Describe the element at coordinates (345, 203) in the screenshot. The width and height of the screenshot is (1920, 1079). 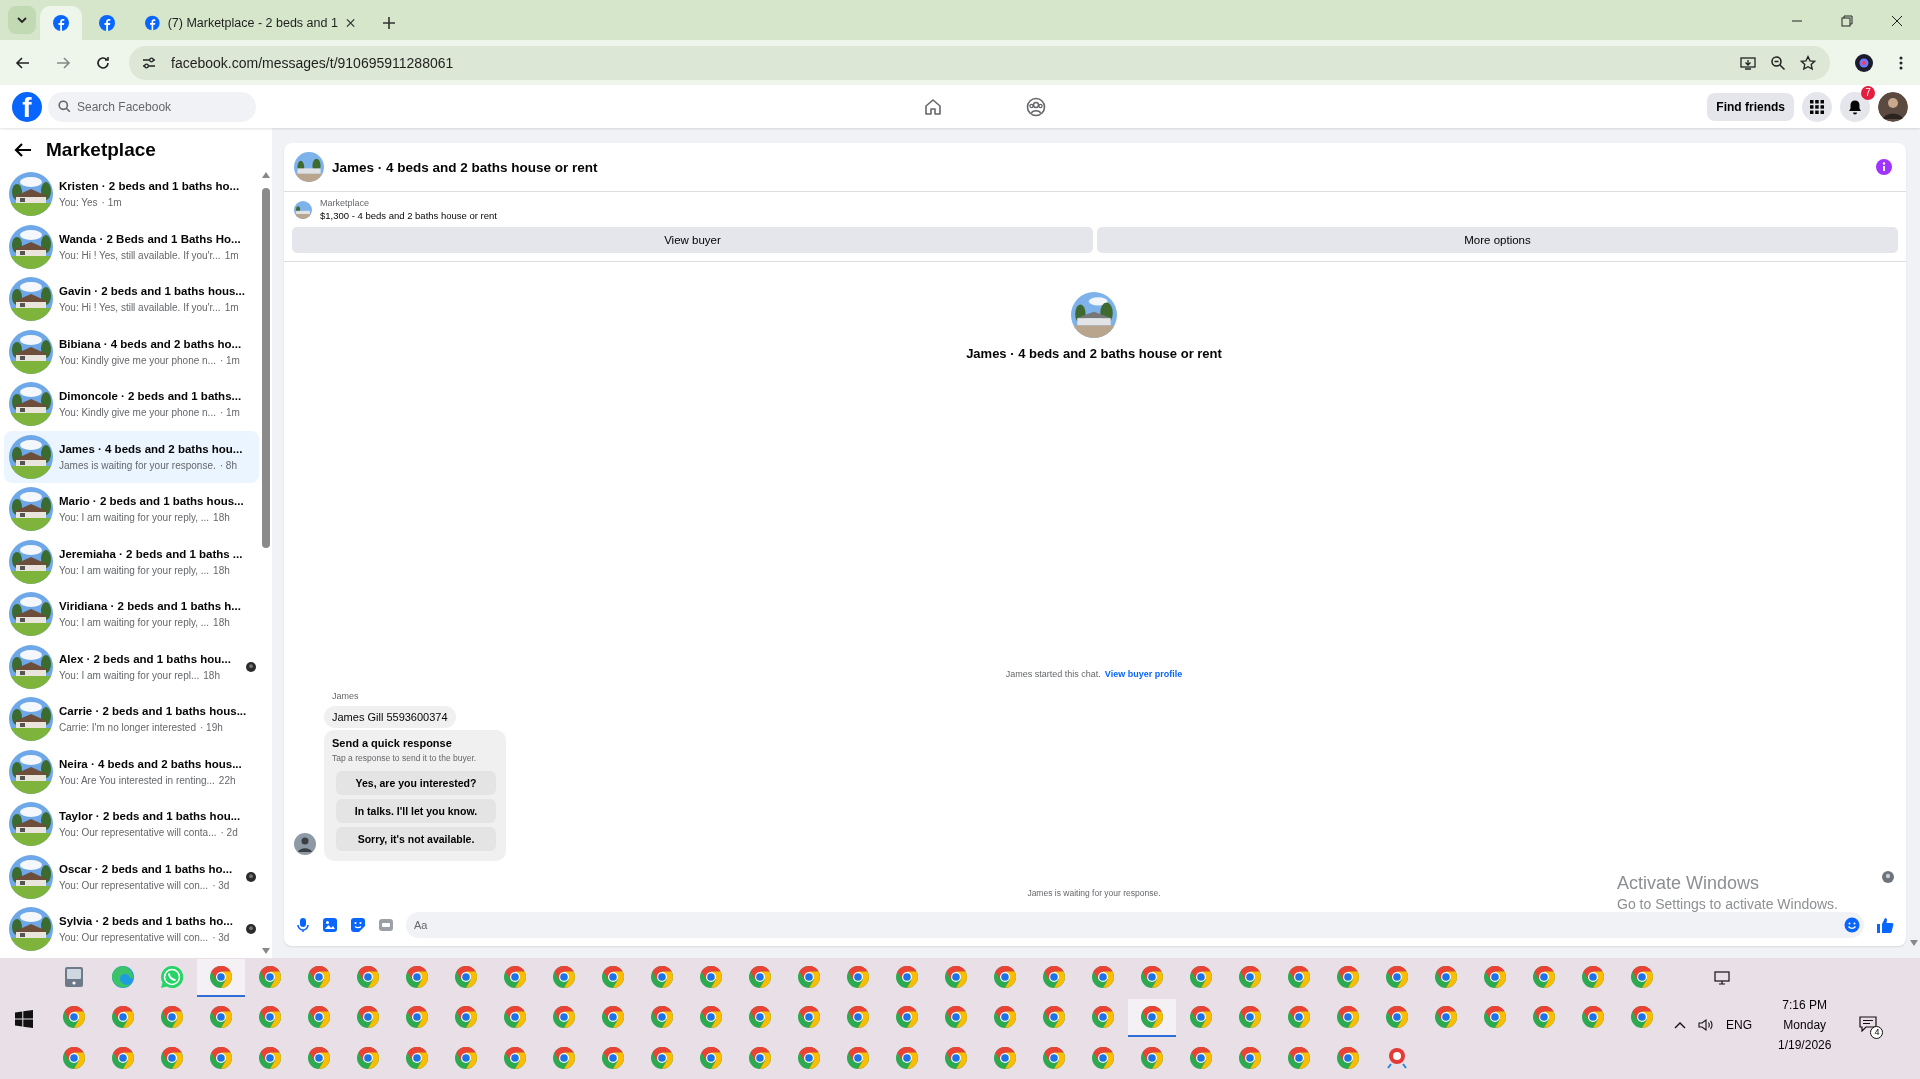
I see `listing-label: Marketplace` at that location.